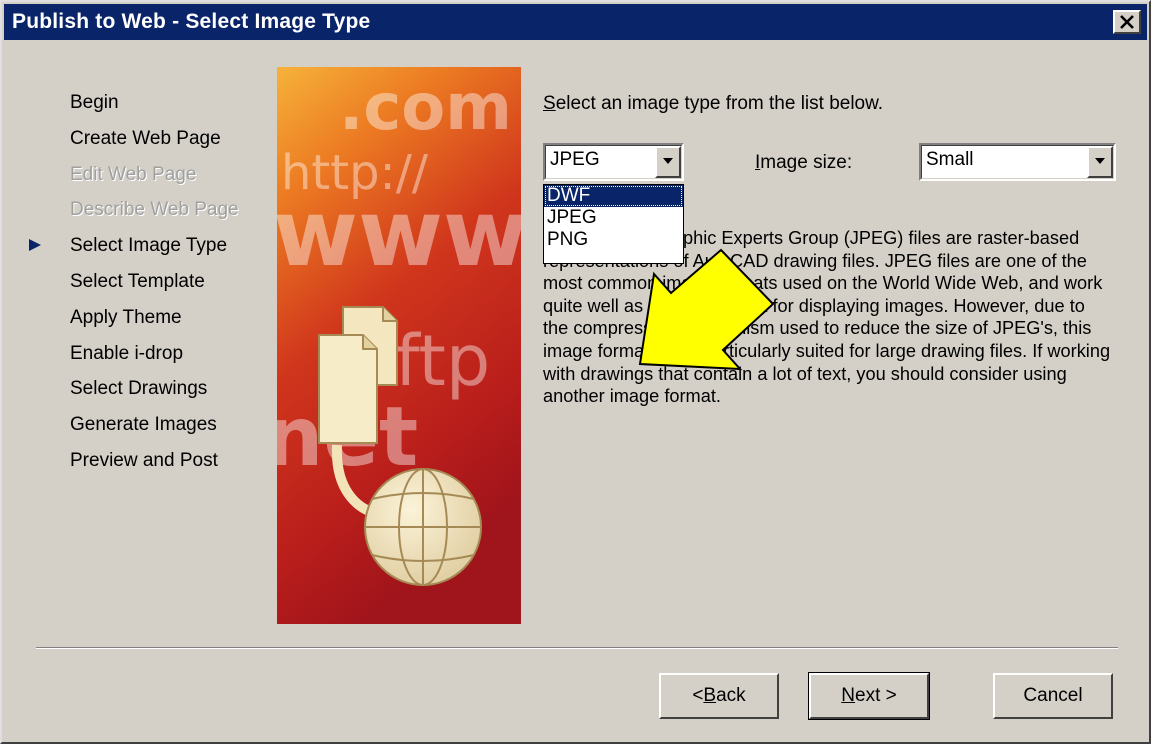 This screenshot has height=744, width=1151. I want to click on pointer-arrow-icon, so click(706, 309).